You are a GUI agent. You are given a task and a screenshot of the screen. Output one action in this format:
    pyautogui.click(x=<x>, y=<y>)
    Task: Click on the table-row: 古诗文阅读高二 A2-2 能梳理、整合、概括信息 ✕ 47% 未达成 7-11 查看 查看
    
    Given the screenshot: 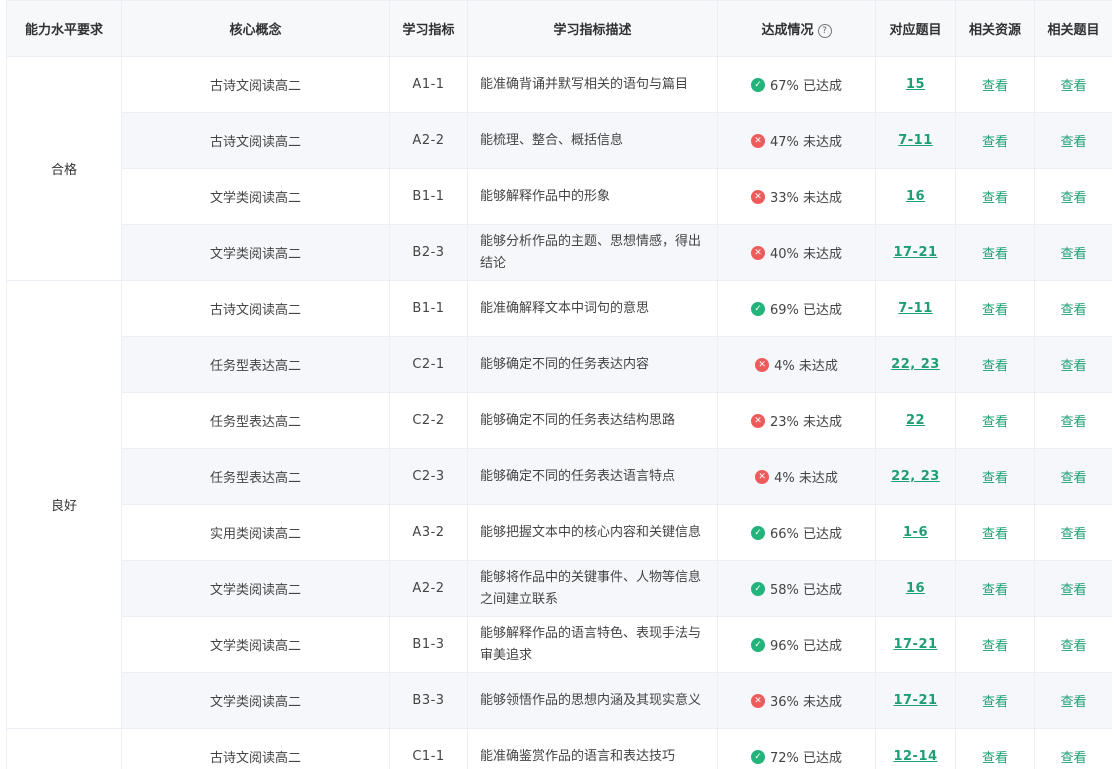 What is the action you would take?
    pyautogui.click(x=559, y=140)
    